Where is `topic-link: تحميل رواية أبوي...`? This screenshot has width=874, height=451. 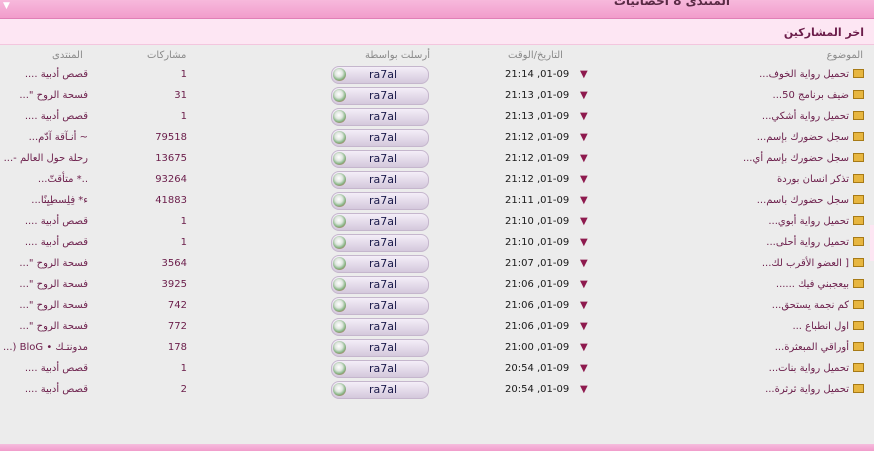 topic-link: تحميل رواية أبوي... is located at coordinates (816, 221).